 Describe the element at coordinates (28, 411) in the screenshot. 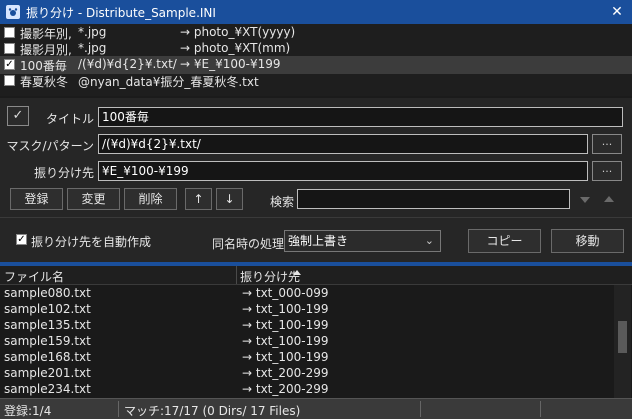

I see `status-registered: 登録:1/4` at that location.